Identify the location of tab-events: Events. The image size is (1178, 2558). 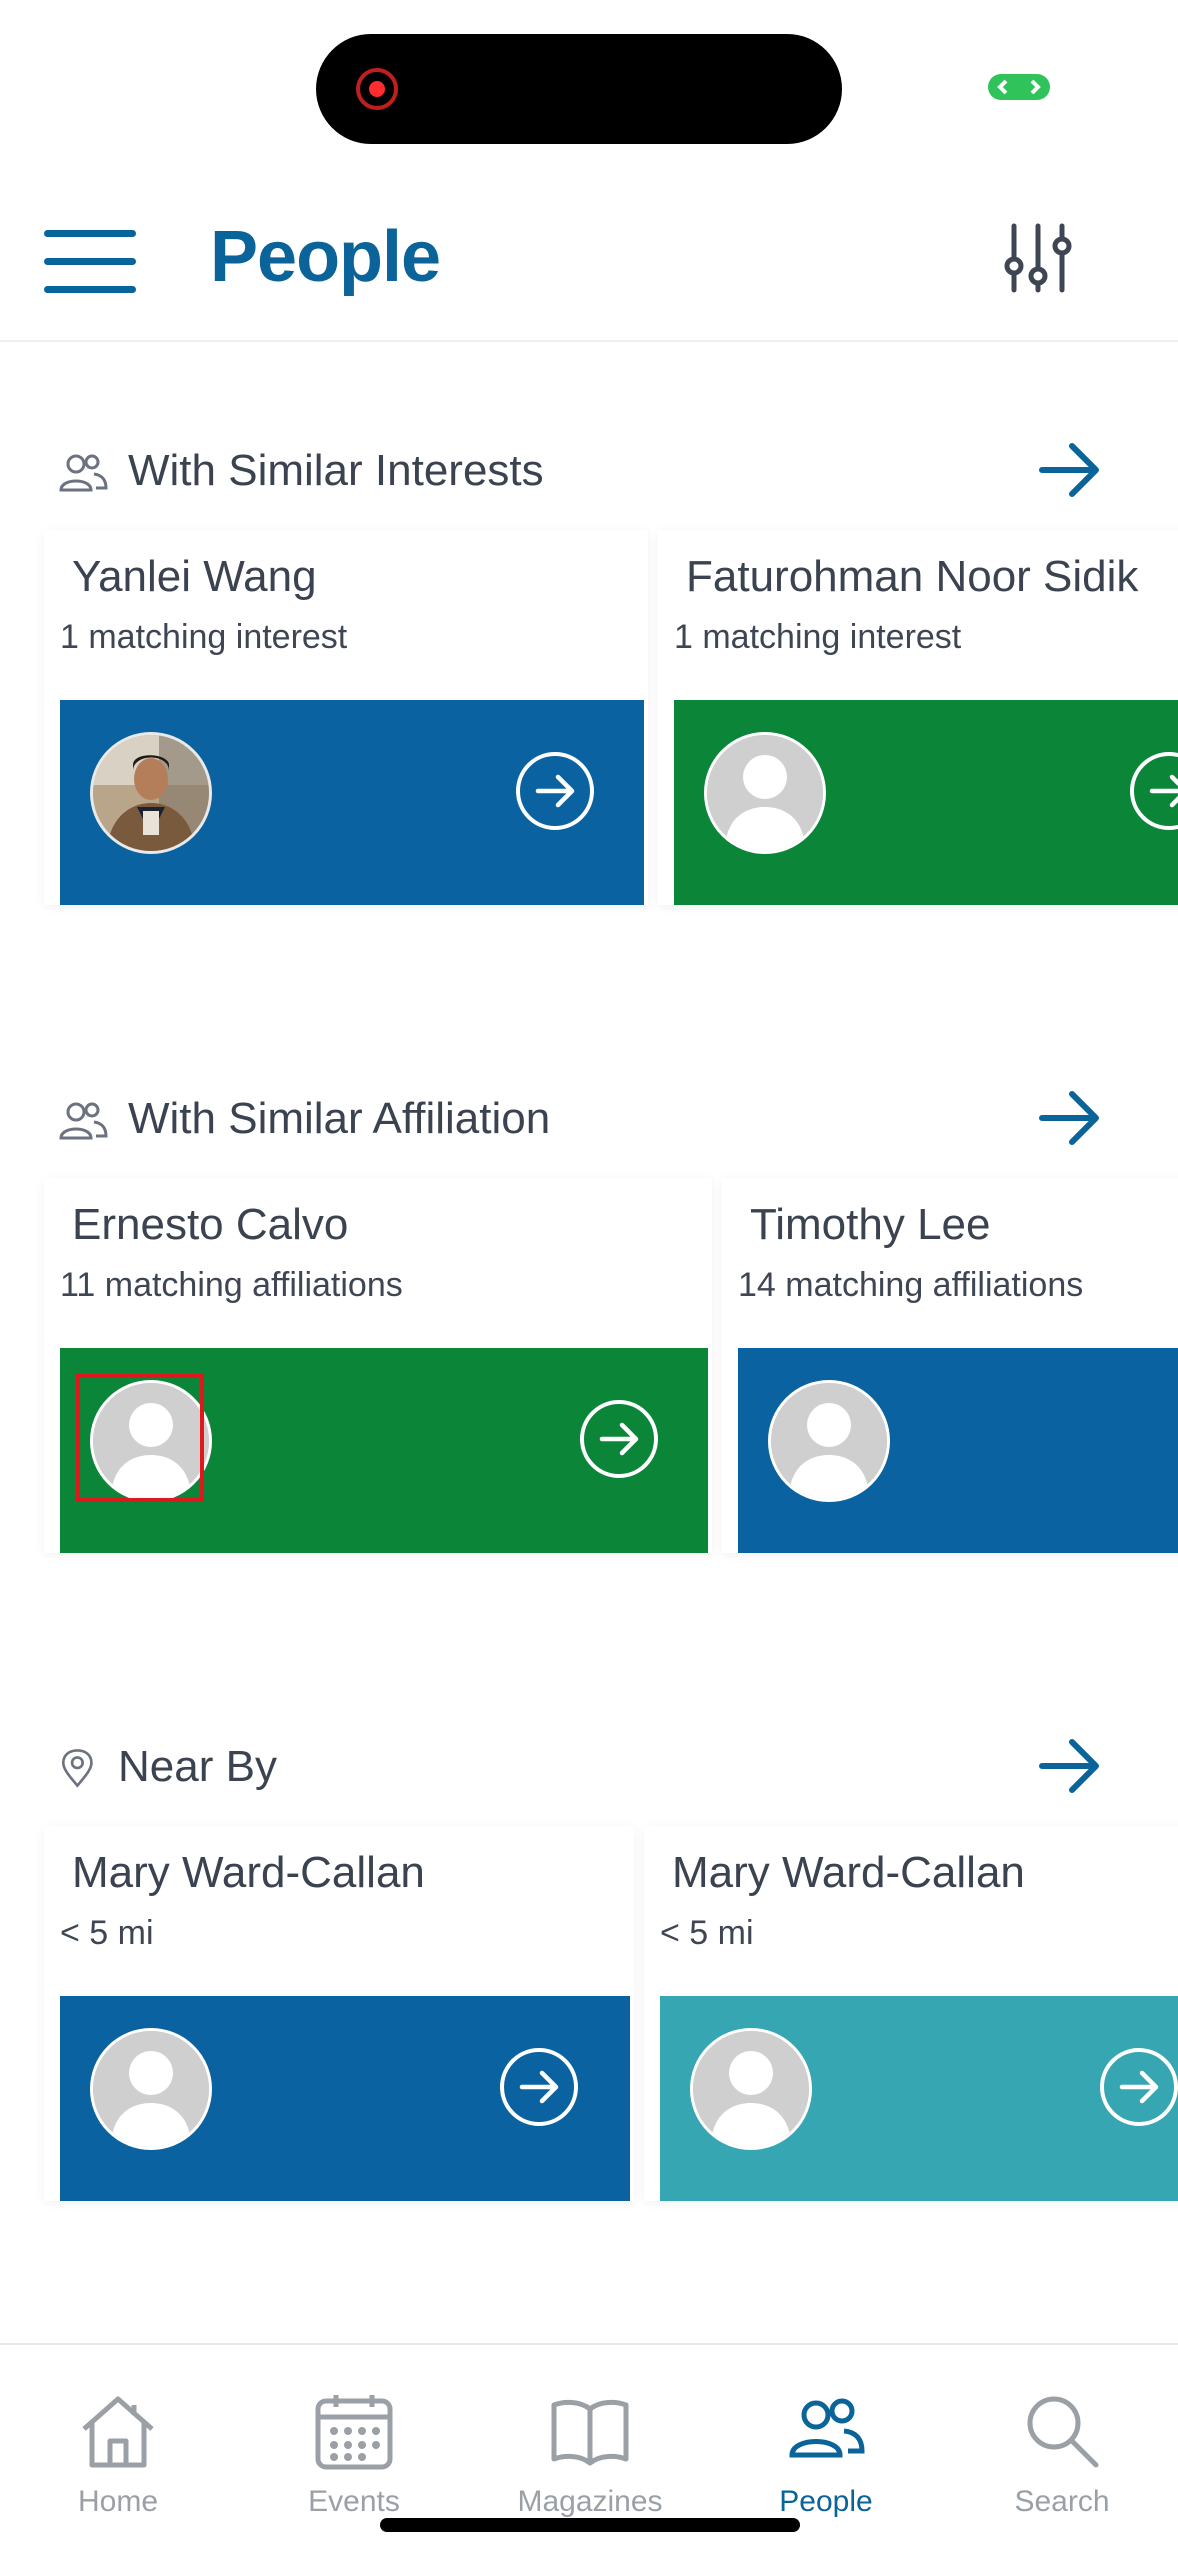
(354, 2440).